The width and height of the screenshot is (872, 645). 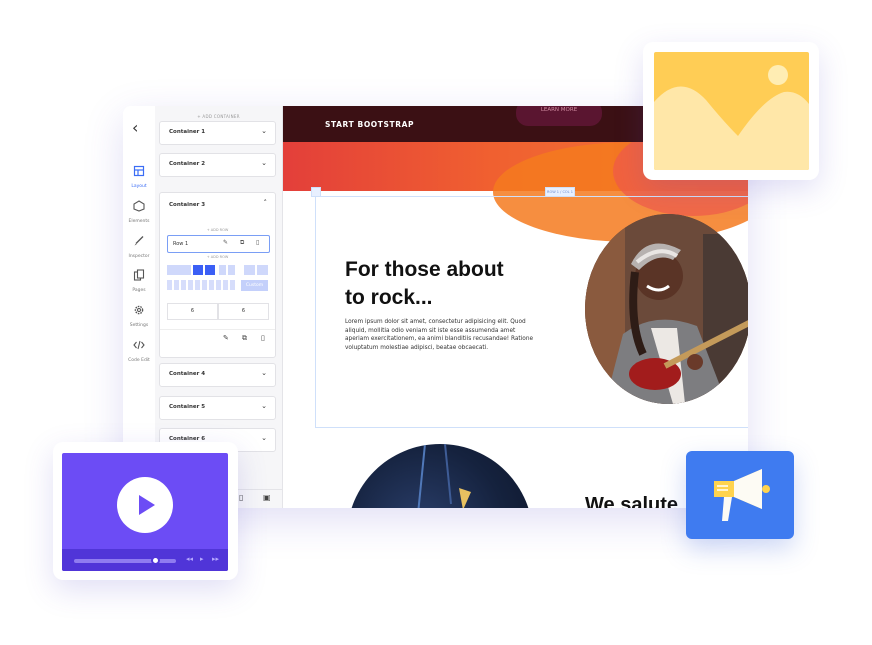 What do you see at coordinates (217, 408) in the screenshot?
I see `container-item: Container 5 ⌄` at bounding box center [217, 408].